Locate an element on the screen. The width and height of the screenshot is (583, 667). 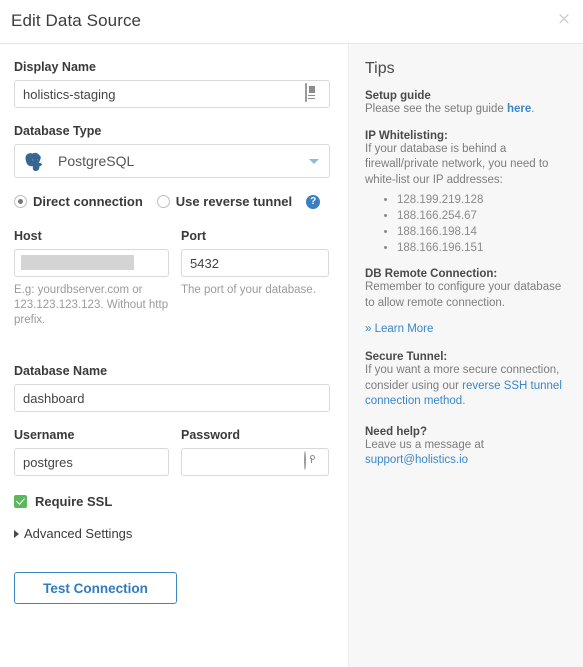
setup-guide-text-before: Please see the setup guide is located at coordinates (436, 109).